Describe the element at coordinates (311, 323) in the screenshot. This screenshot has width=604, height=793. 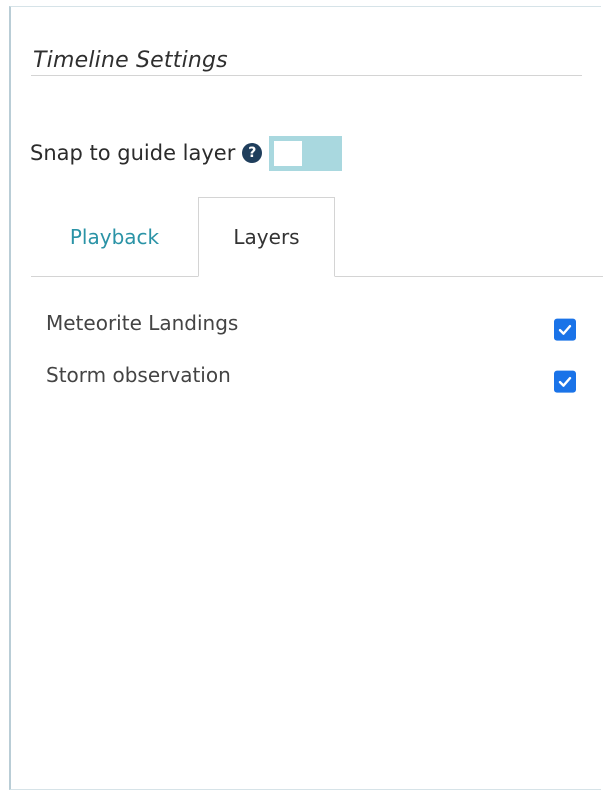
I see `layer-item-meteorite-landings: Meteorite Landings` at that location.